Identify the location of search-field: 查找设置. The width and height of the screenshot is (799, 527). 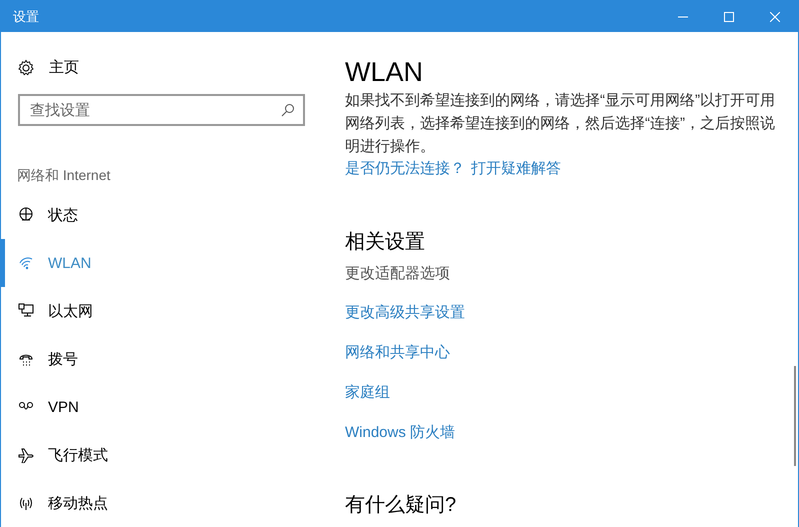
(161, 110).